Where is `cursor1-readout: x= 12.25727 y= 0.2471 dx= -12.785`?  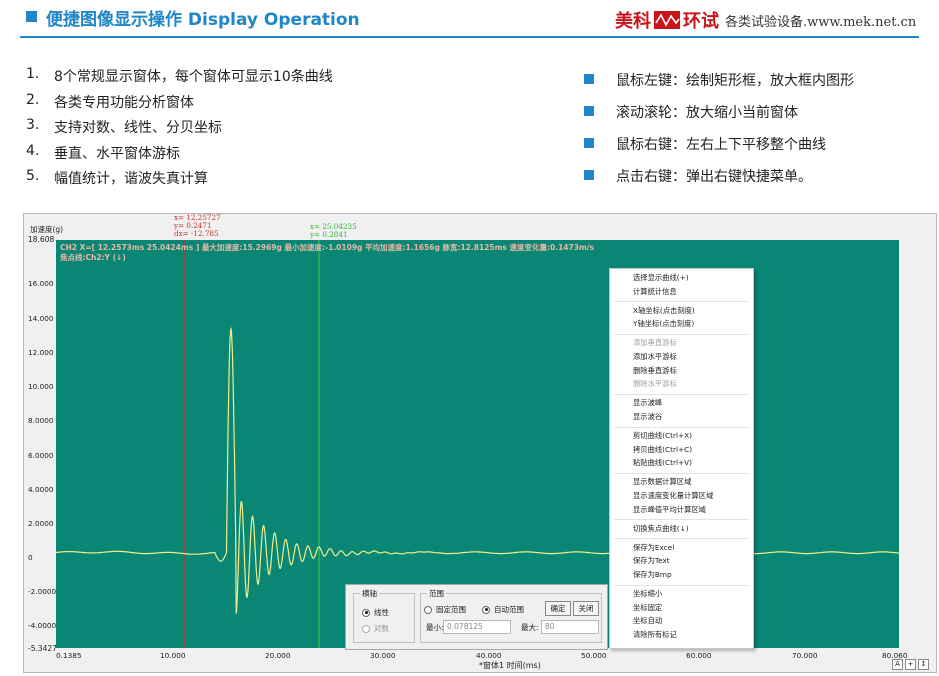
cursor1-readout: x= 12.25727 y= 0.2471 dx= -12.785 is located at coordinates (197, 225).